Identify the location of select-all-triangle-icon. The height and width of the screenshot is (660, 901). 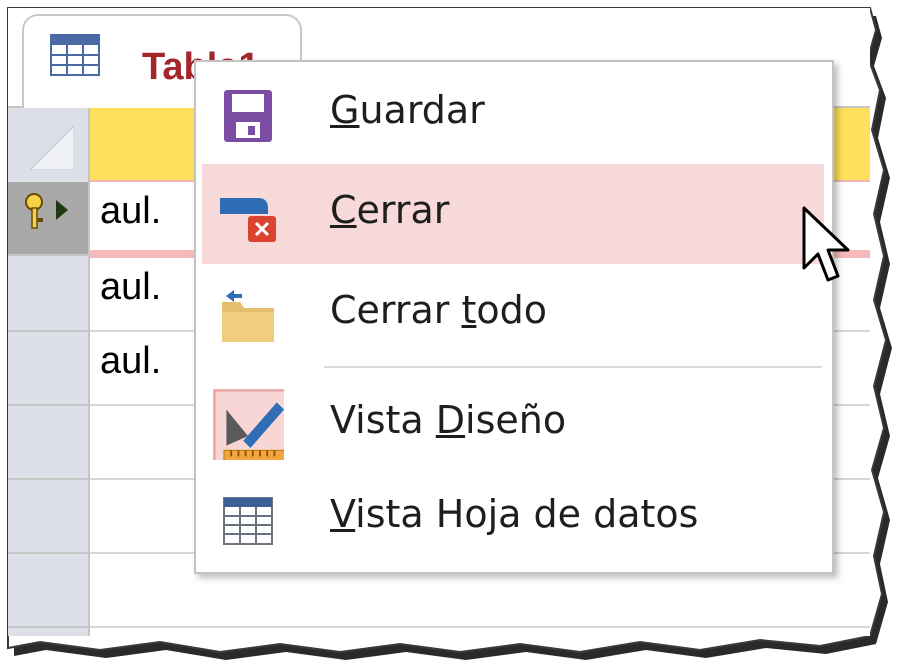
(52, 148).